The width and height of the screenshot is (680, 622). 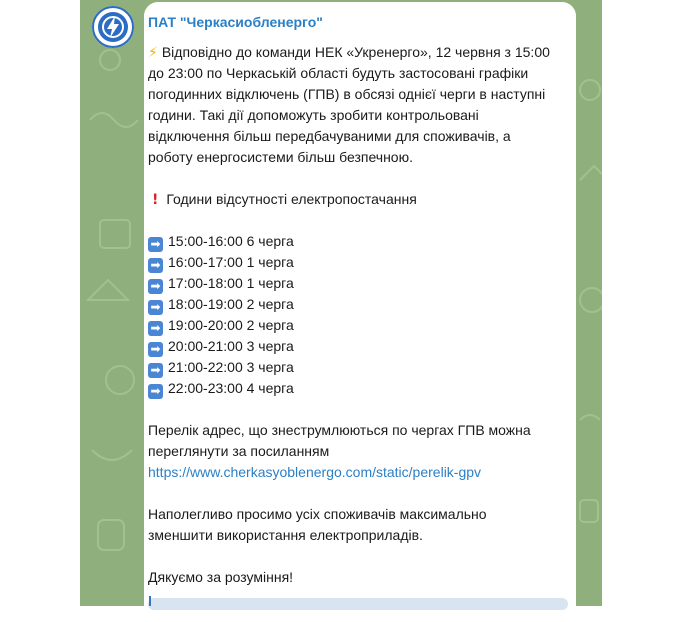 What do you see at coordinates (231, 262) in the screenshot?
I see `schedule-text: 16:00-17:00 1 черга` at bounding box center [231, 262].